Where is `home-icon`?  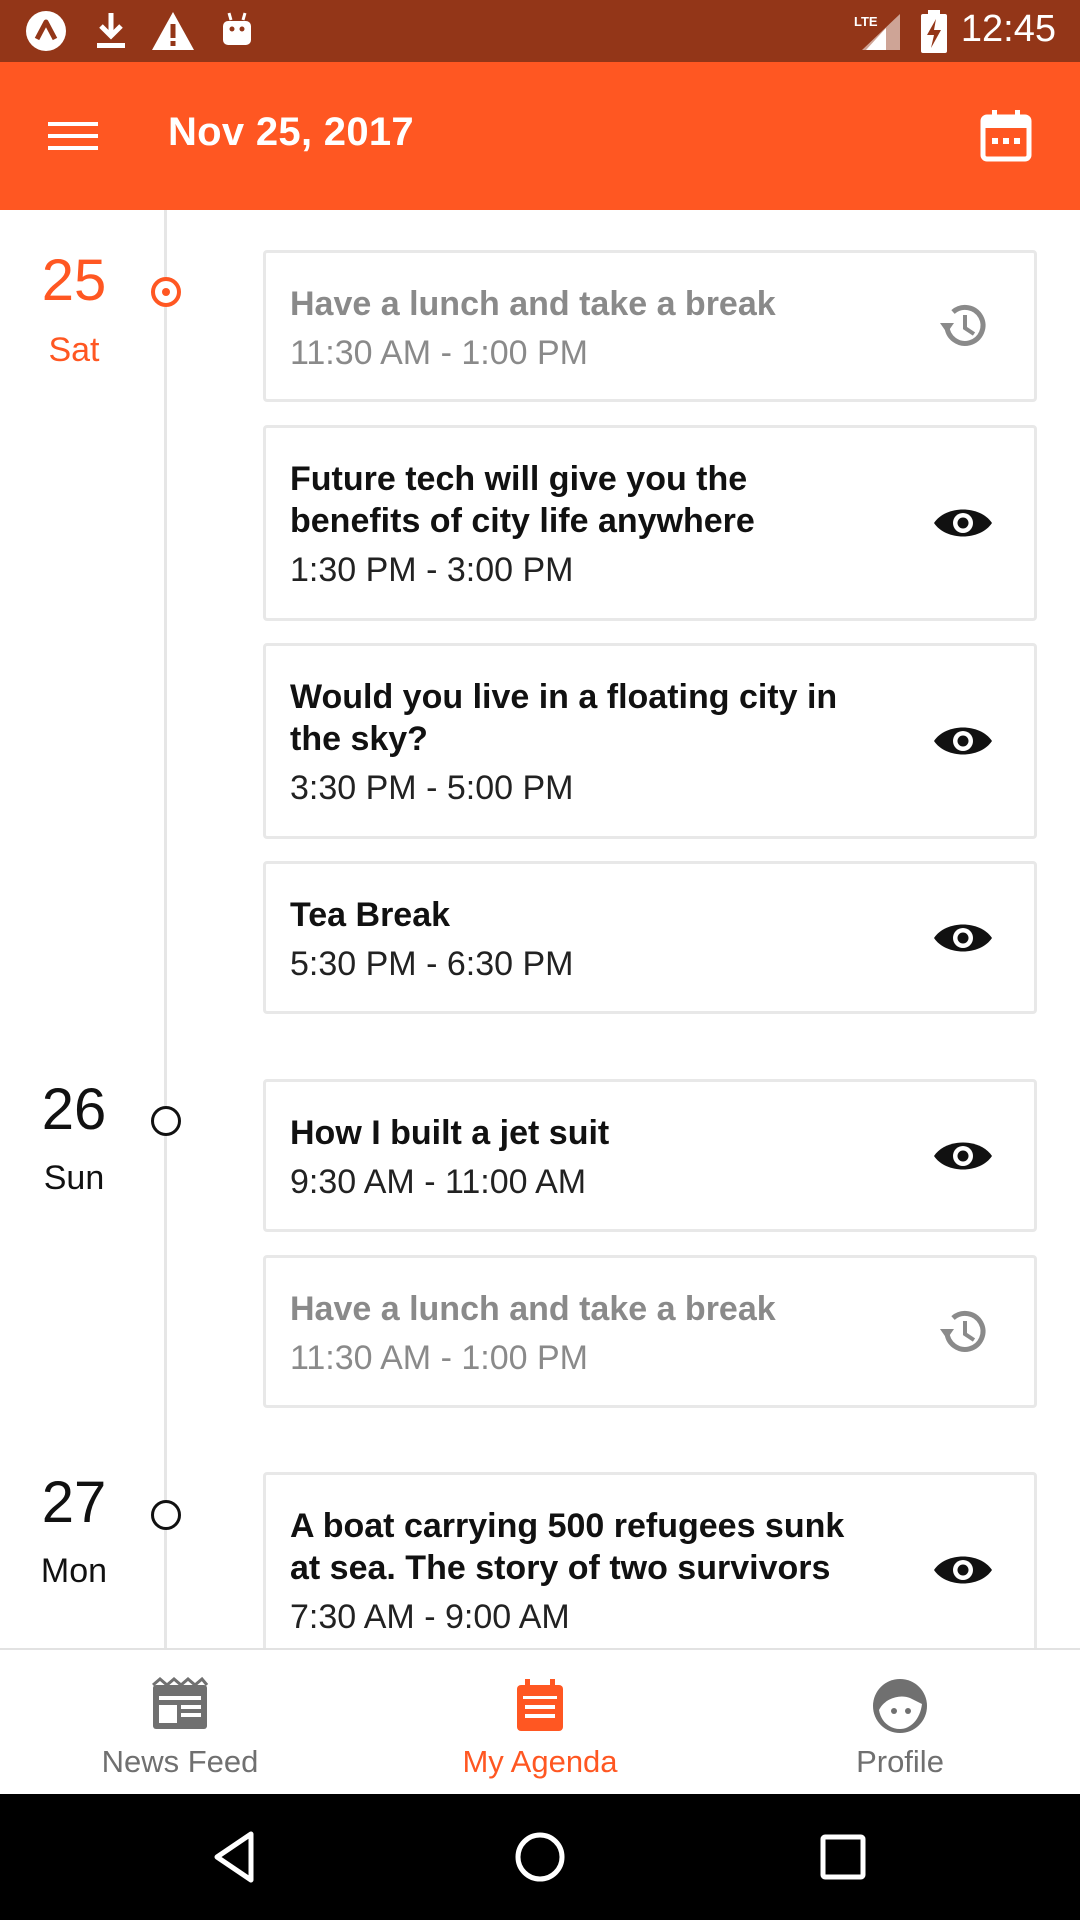
home-icon is located at coordinates (540, 1857).